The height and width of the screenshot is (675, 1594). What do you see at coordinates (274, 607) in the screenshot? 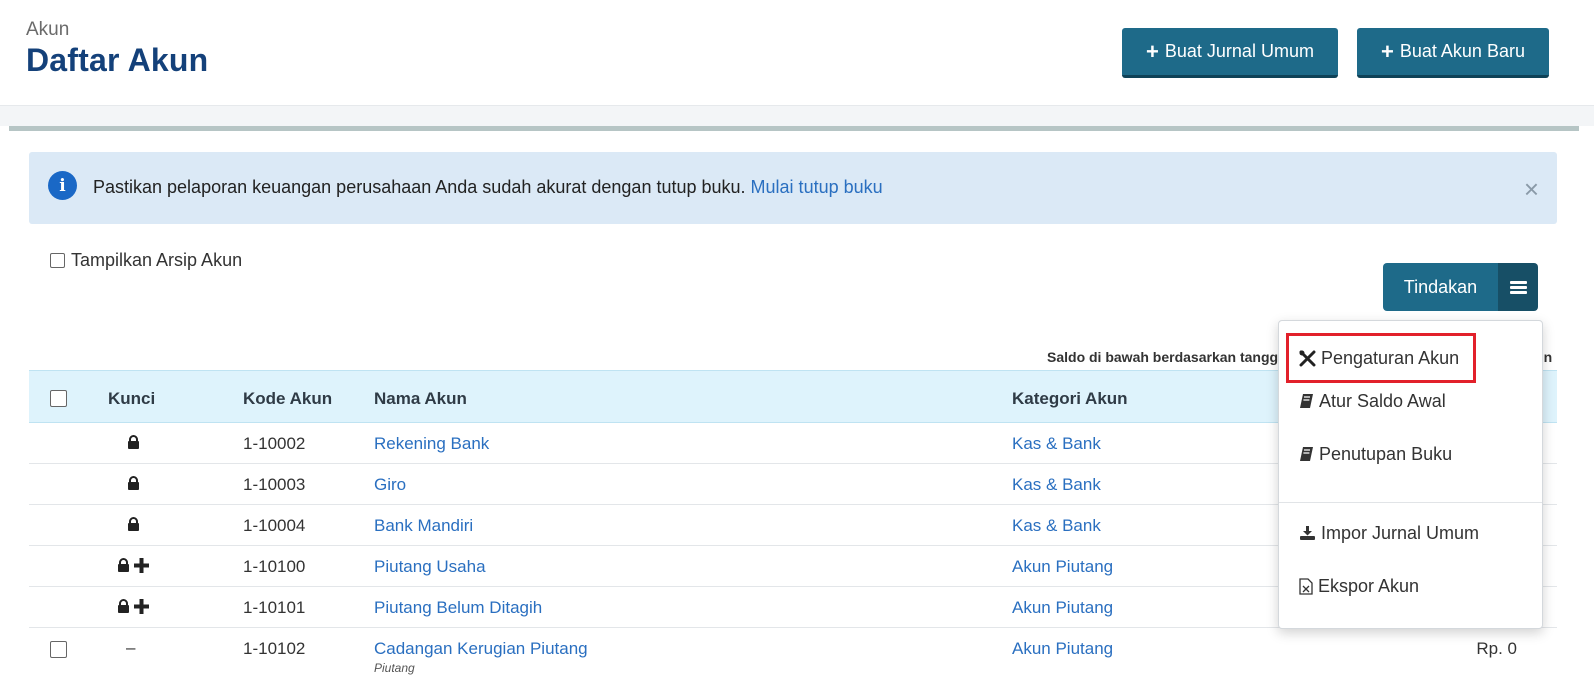
I see `account-code: 1-10101` at bounding box center [274, 607].